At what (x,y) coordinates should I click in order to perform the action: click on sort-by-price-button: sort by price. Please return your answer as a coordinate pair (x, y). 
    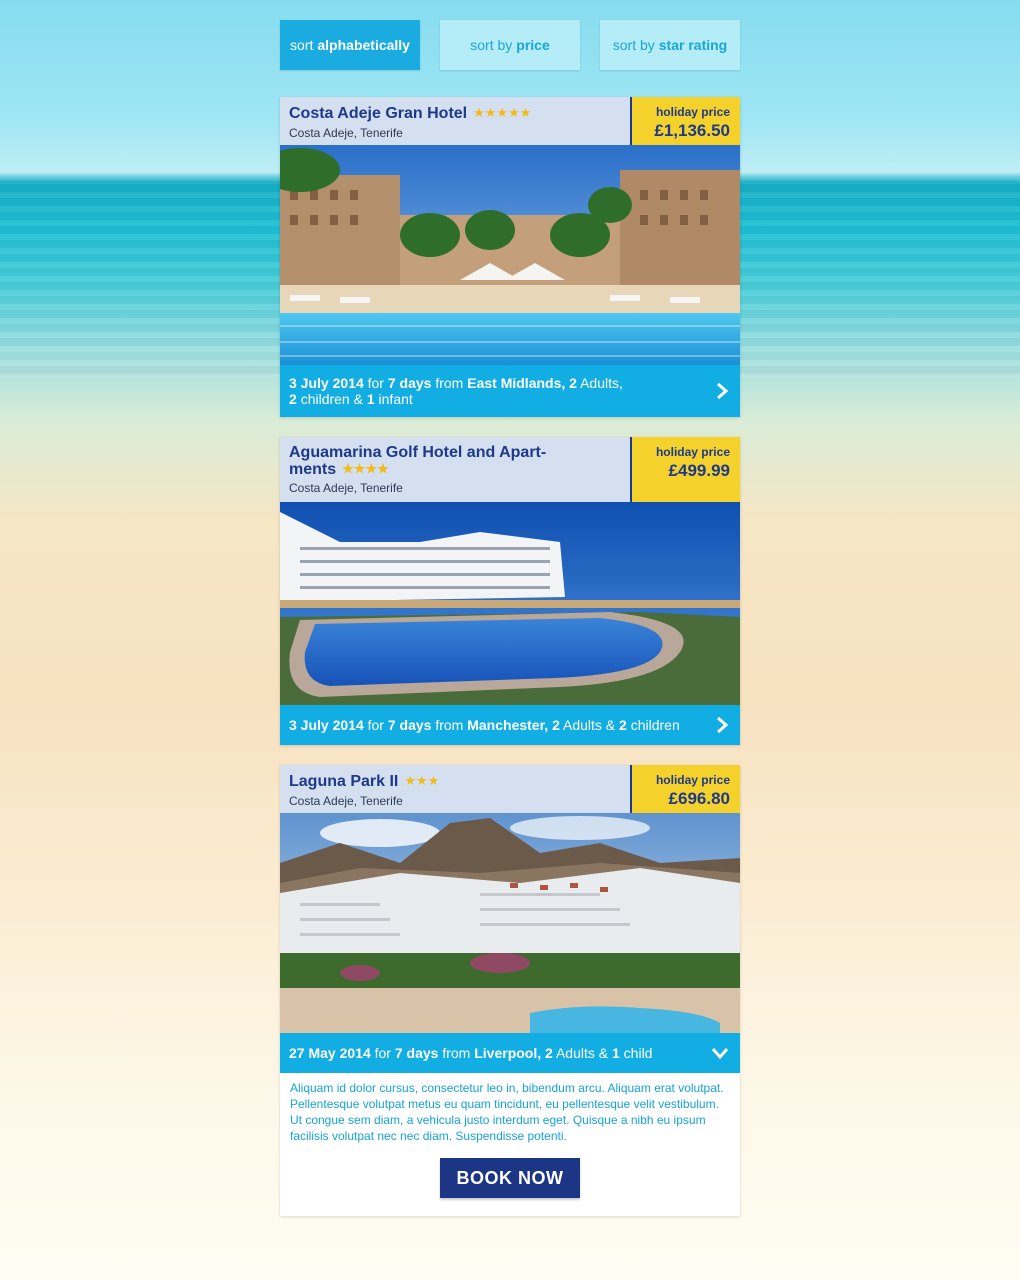
    Looking at the image, I should click on (510, 45).